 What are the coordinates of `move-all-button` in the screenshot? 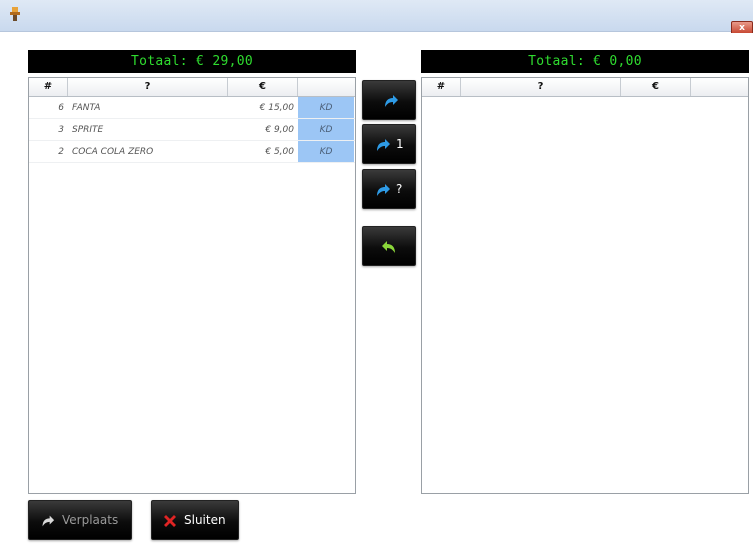 It's located at (389, 100).